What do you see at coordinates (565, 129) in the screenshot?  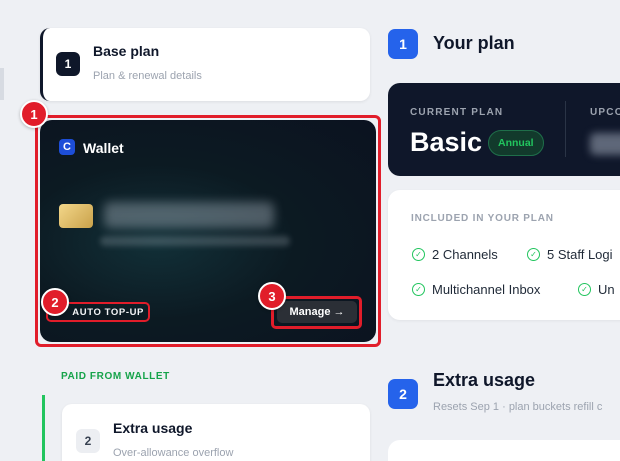 I see `plan-divider` at bounding box center [565, 129].